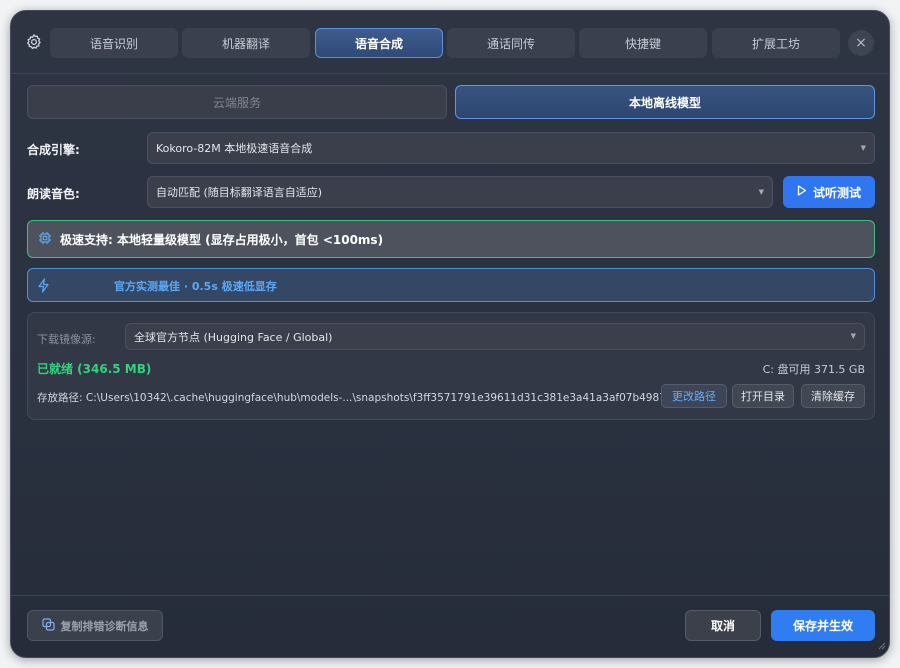 The width and height of the screenshot is (900, 668). Describe the element at coordinates (45, 239) in the screenshot. I see `chip-icon` at that location.